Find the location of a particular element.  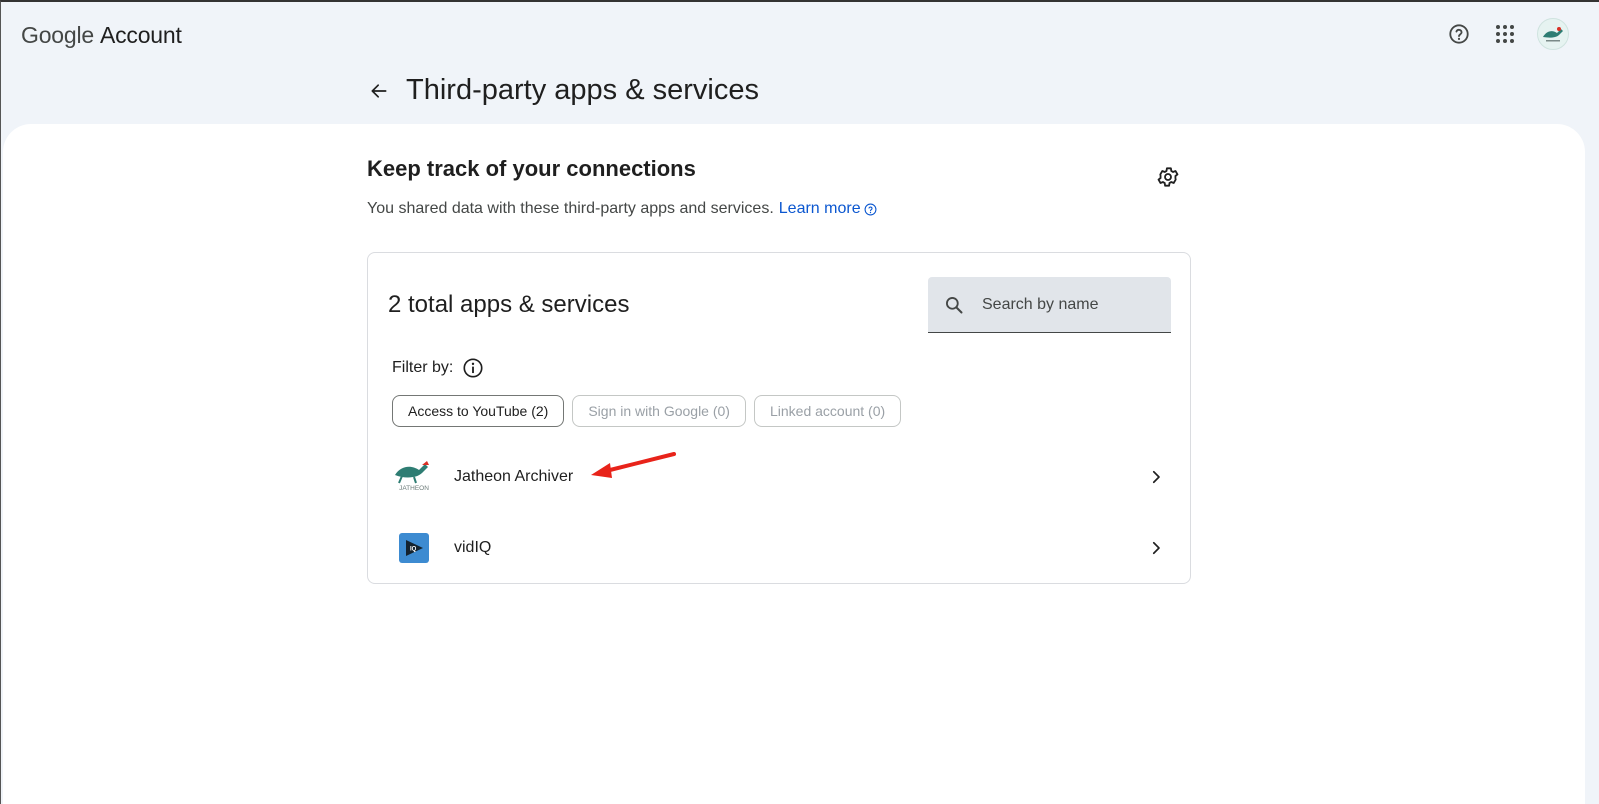

brand-google: Google is located at coordinates (57, 35).